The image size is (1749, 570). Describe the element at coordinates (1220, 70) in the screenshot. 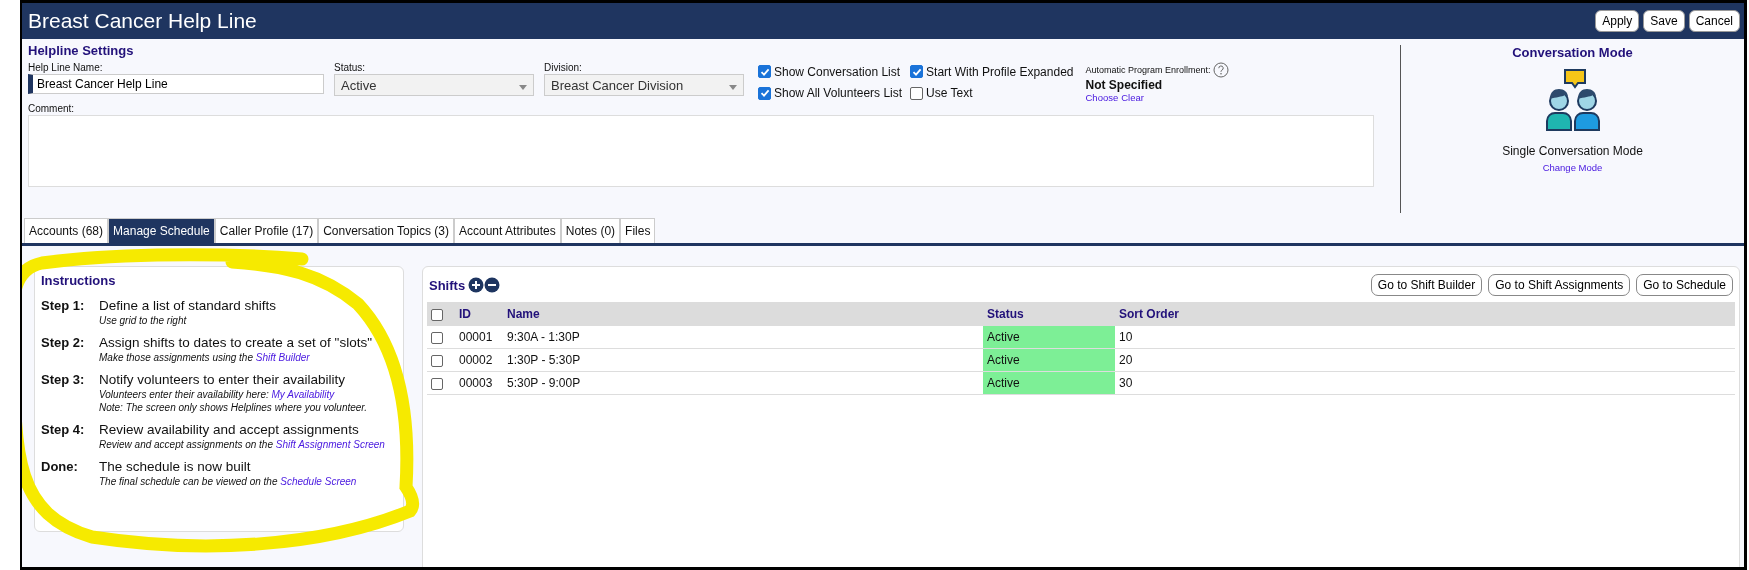

I see `help-icon` at that location.